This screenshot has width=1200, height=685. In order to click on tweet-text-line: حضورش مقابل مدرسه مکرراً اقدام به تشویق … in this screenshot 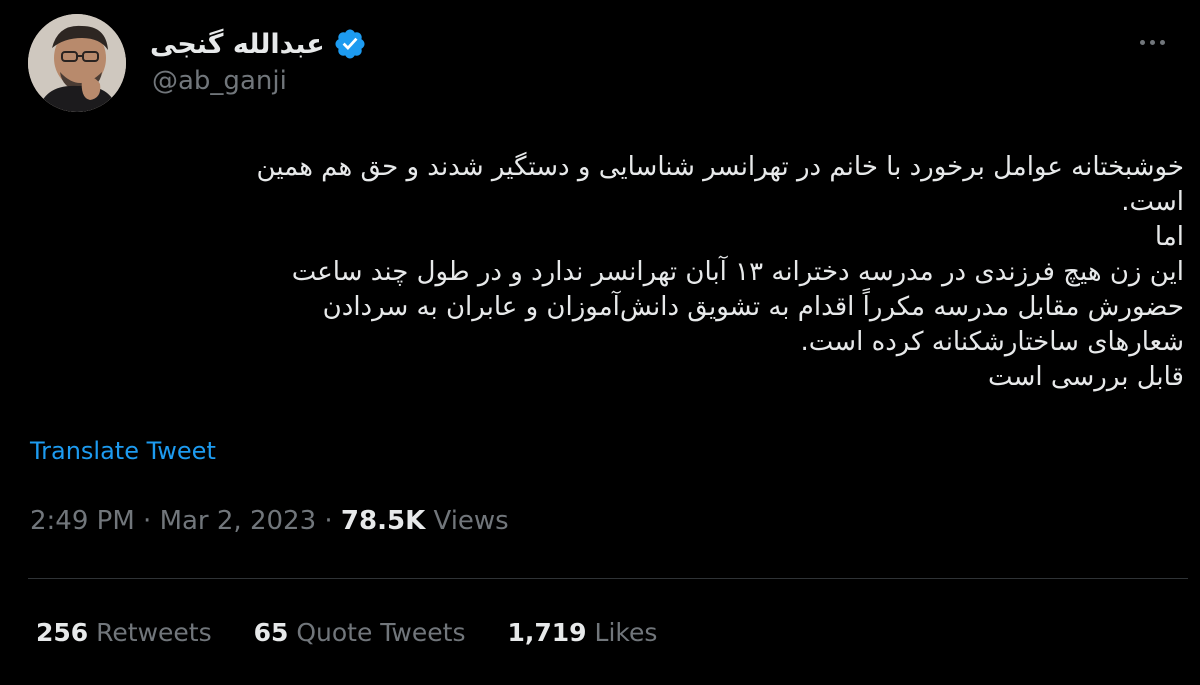, I will do `click(753, 307)`.